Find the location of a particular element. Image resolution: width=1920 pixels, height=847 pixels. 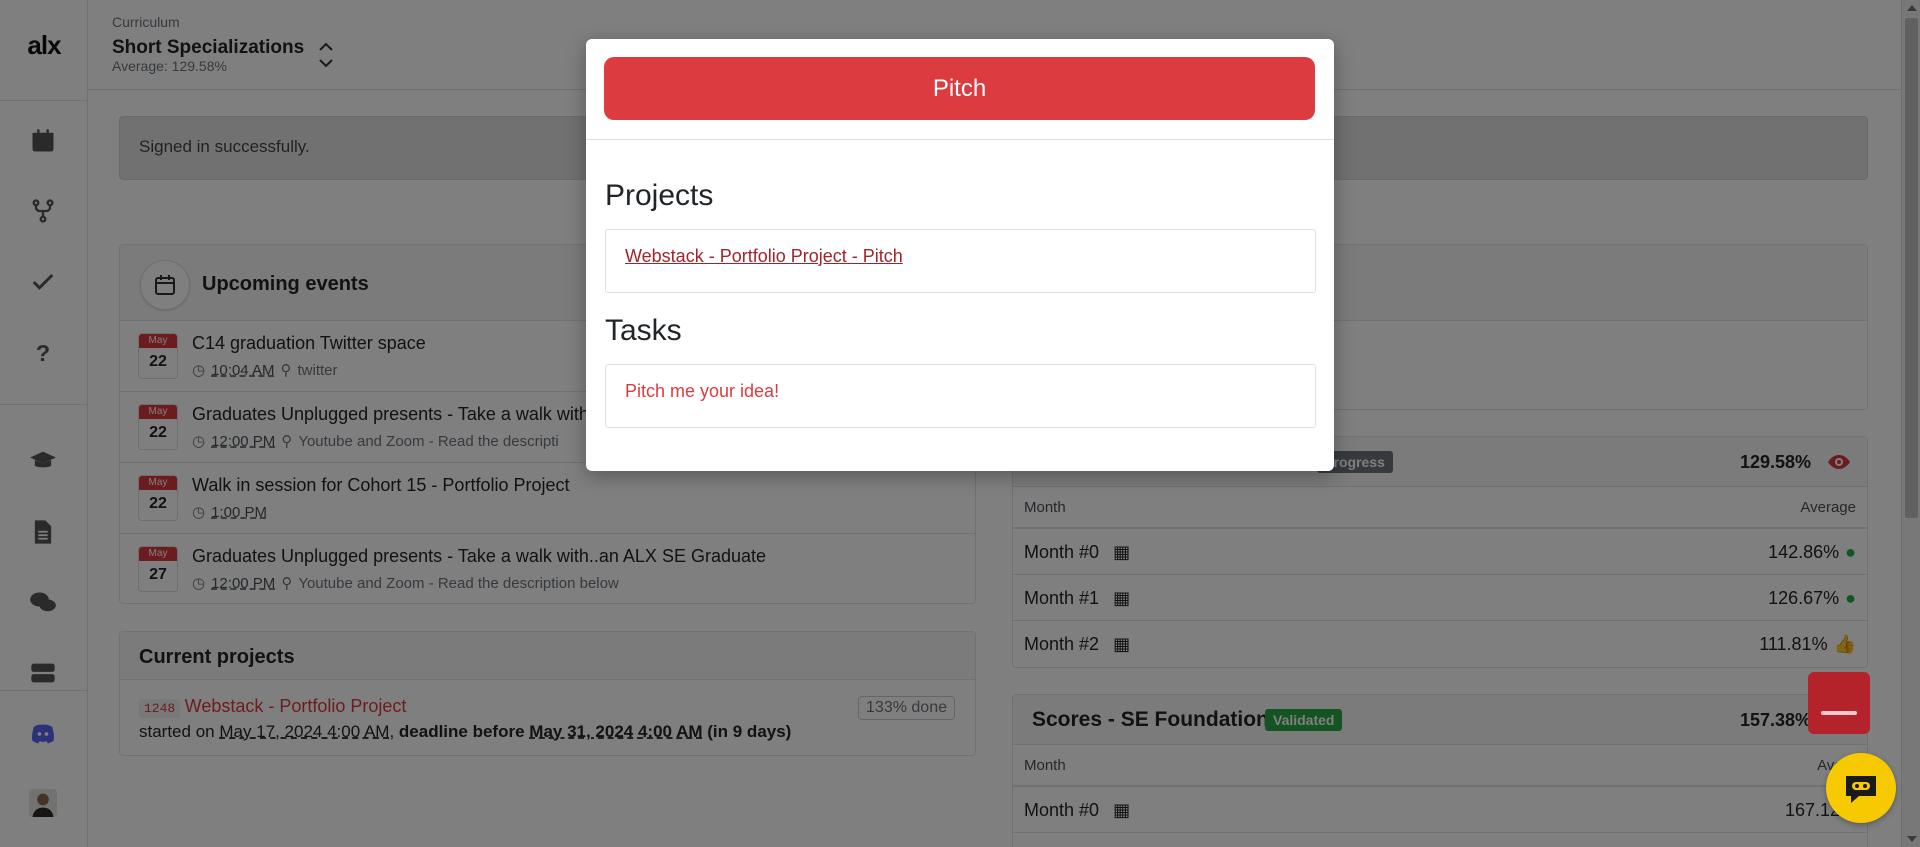

project-list-item: Webstack - Portfolio Project - Pitch is located at coordinates (960, 261).